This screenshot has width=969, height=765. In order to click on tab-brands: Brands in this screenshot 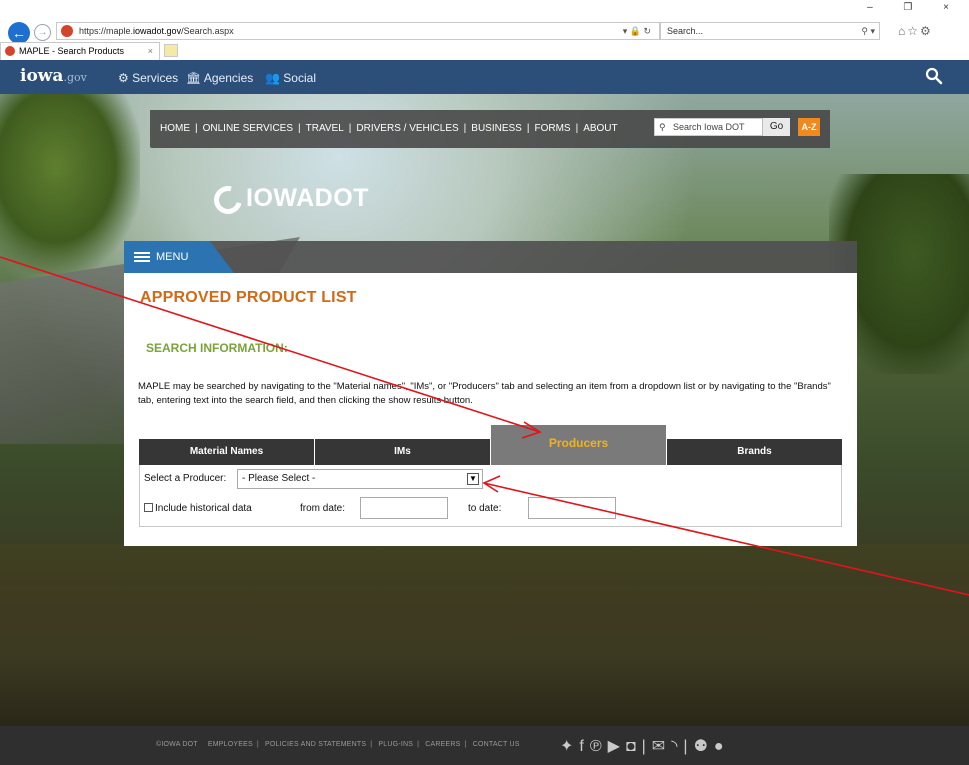, I will do `click(754, 452)`.